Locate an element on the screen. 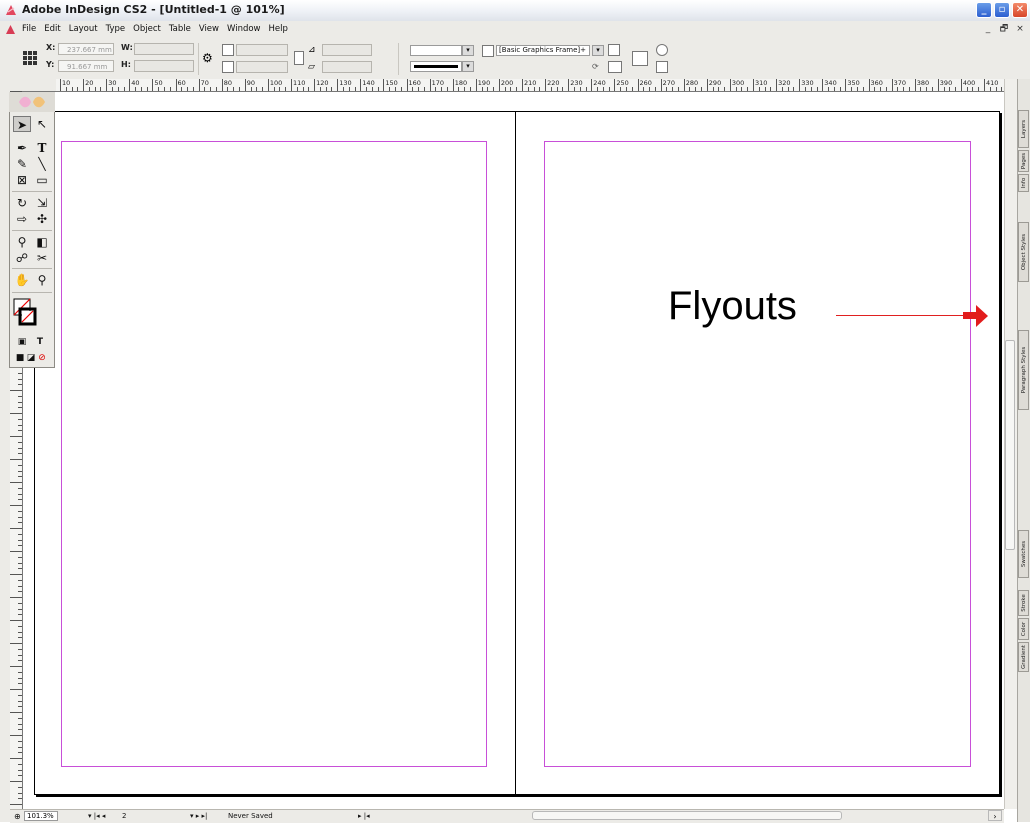 This screenshot has height=823, width=1030. eyedropper-tool-icon: ⚲ is located at coordinates (22, 242).